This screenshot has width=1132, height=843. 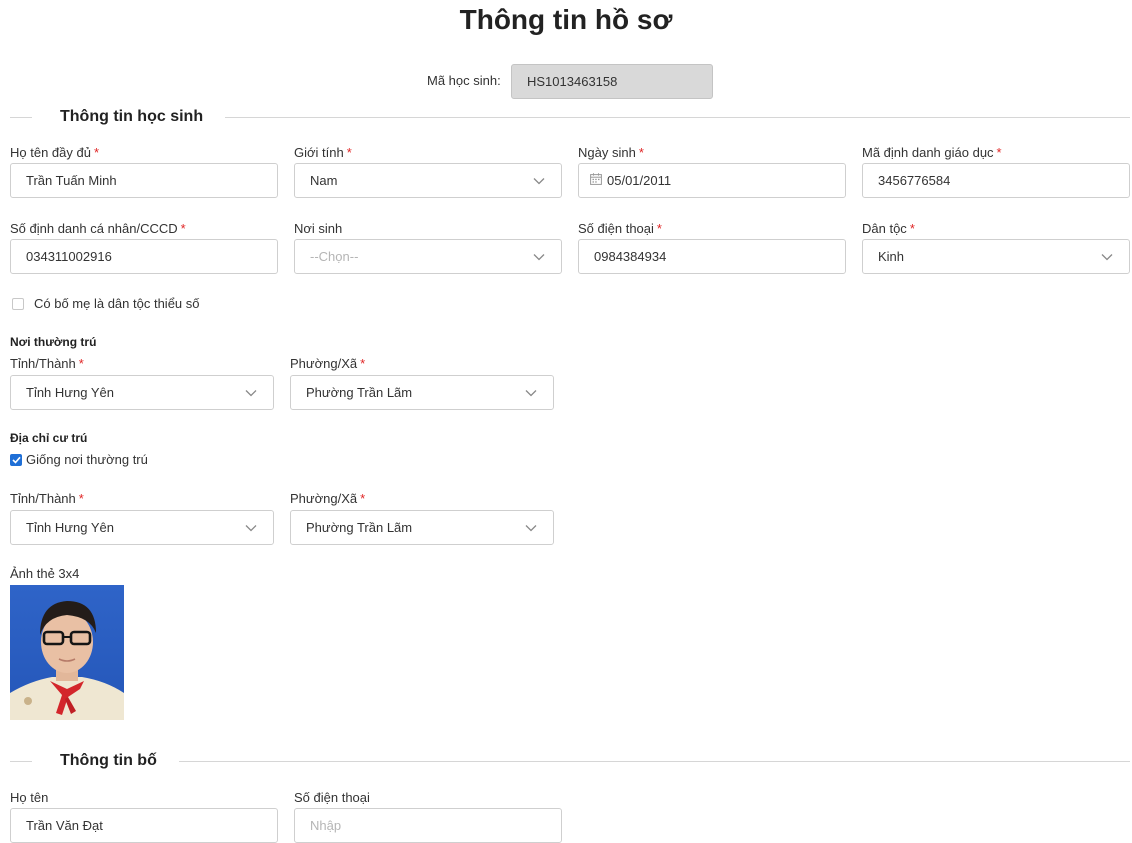 What do you see at coordinates (45, 573) in the screenshot?
I see `photo-label: Ảnh thẻ 3x4` at bounding box center [45, 573].